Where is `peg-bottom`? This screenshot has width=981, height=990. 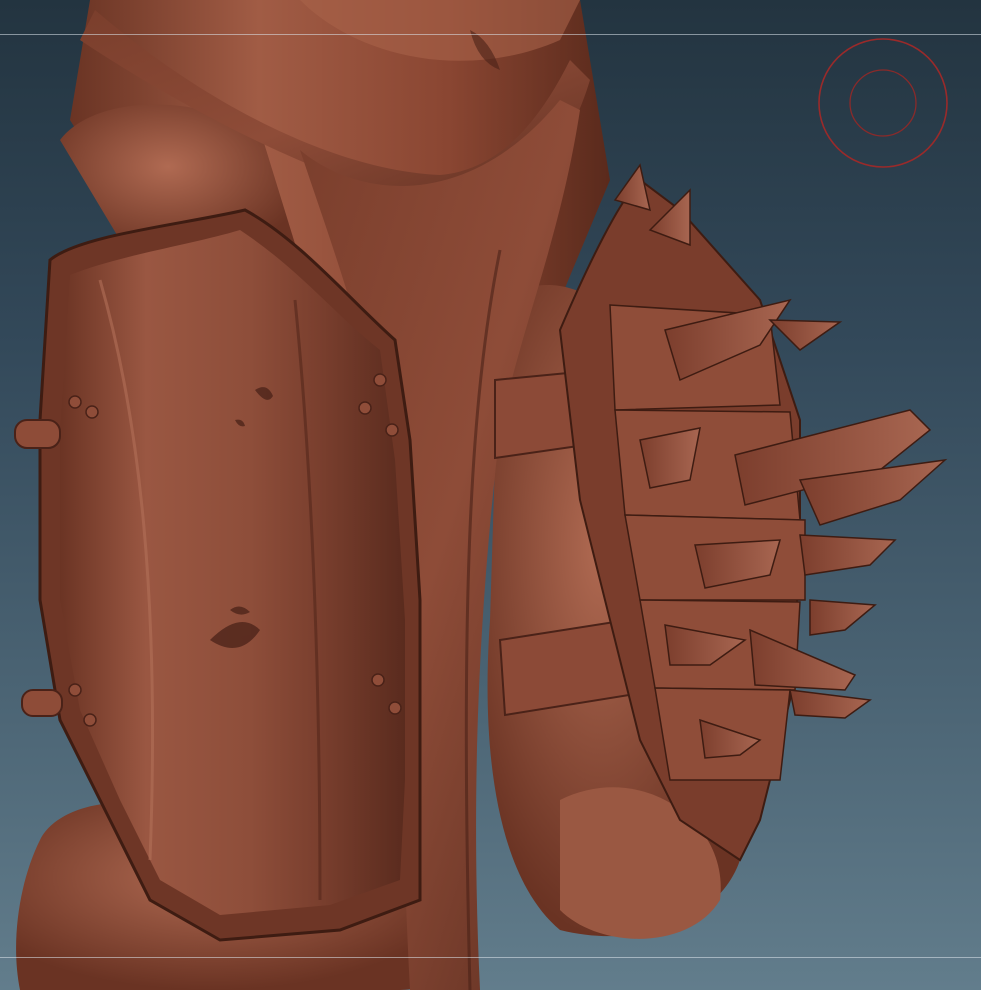 peg-bottom is located at coordinates (42, 703).